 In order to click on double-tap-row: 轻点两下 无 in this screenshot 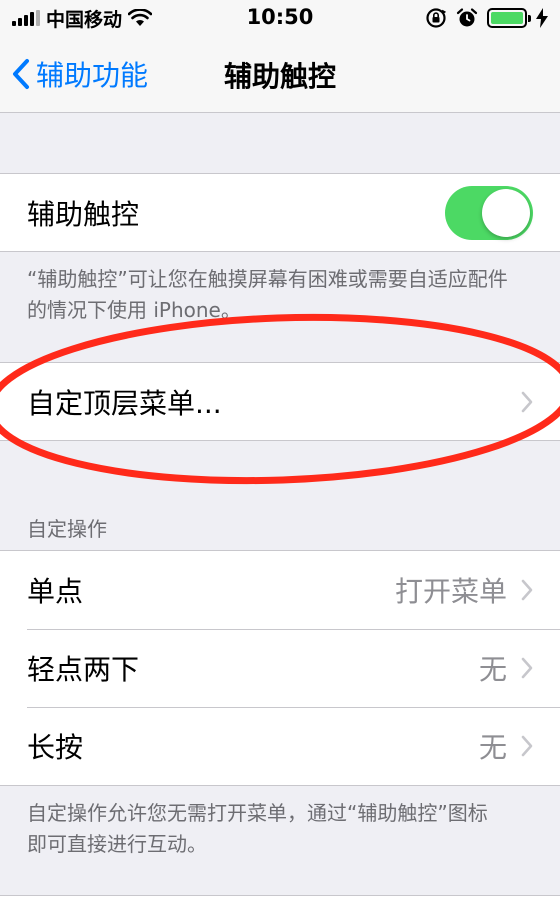, I will do `click(280, 668)`.